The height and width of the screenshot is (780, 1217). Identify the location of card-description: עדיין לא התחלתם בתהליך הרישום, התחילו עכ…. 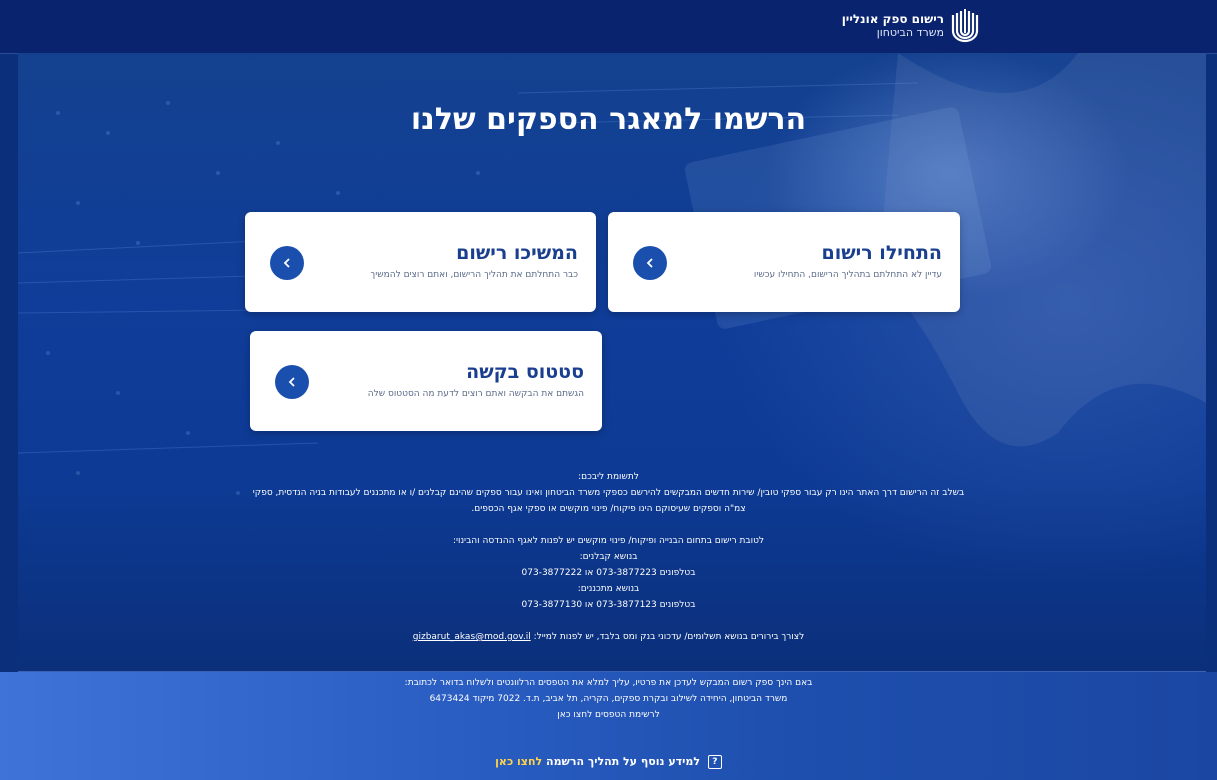
(847, 275).